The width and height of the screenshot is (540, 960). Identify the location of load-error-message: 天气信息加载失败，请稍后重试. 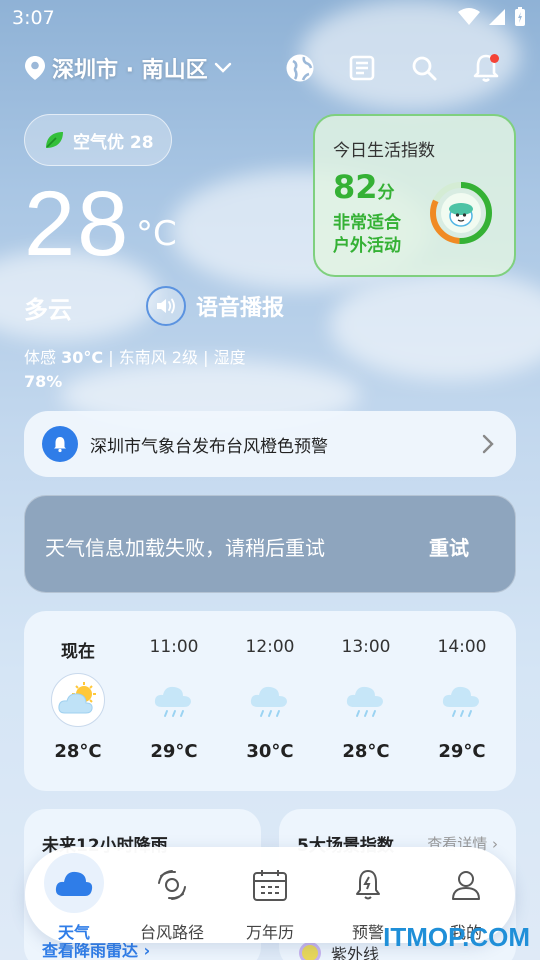
(185, 548).